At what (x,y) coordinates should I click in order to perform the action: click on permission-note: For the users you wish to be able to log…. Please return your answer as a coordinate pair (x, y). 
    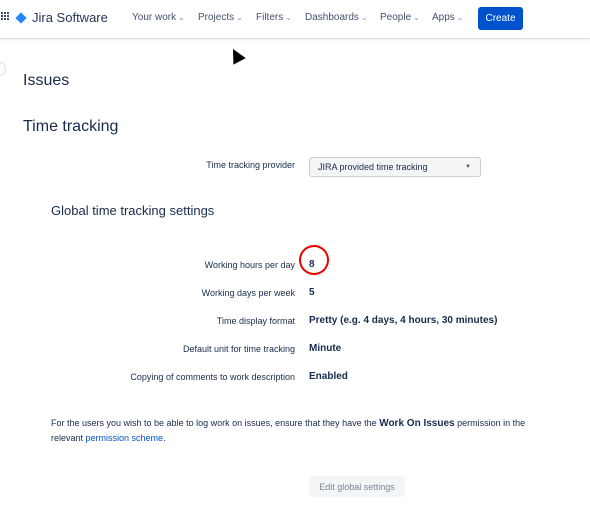
    Looking at the image, I should click on (288, 430).